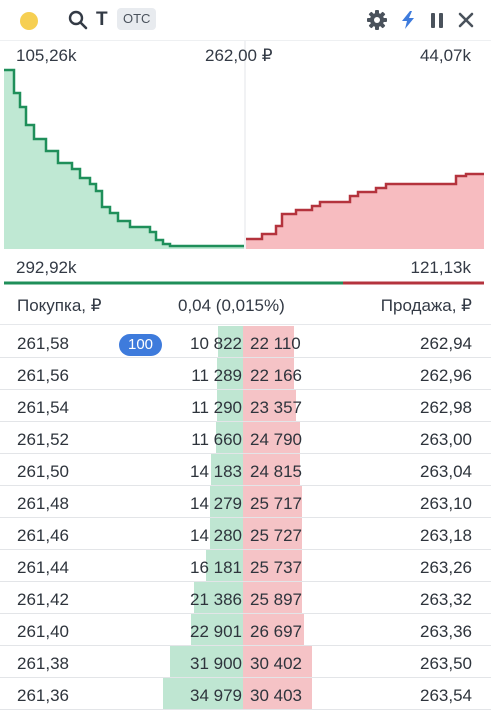 The height and width of the screenshot is (710, 491). What do you see at coordinates (245, 694) in the screenshot?
I see `order-book-row: 261,36 34 979 30 403 263,54` at bounding box center [245, 694].